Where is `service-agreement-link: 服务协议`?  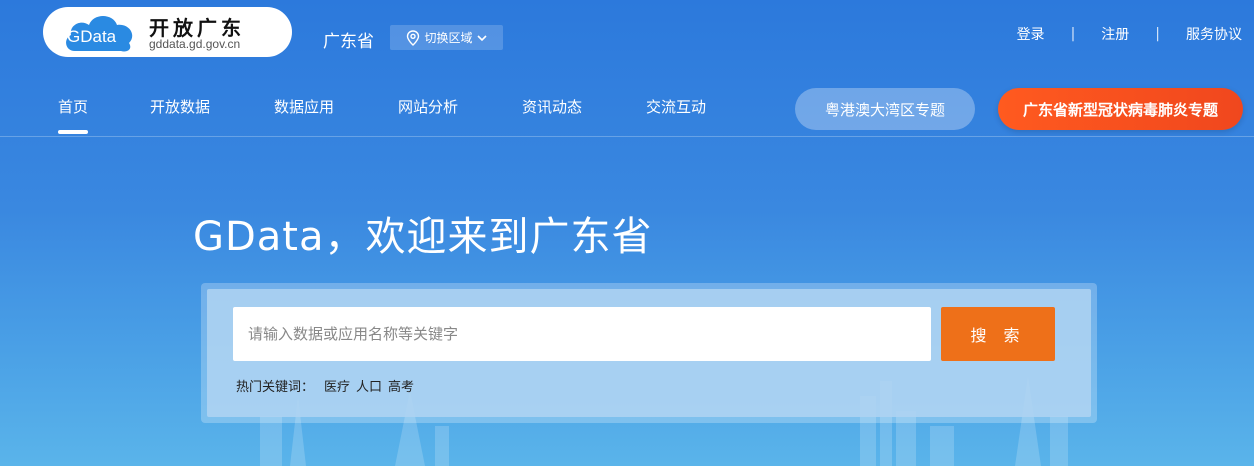
service-agreement-link: 服务协议 is located at coordinates (1214, 34).